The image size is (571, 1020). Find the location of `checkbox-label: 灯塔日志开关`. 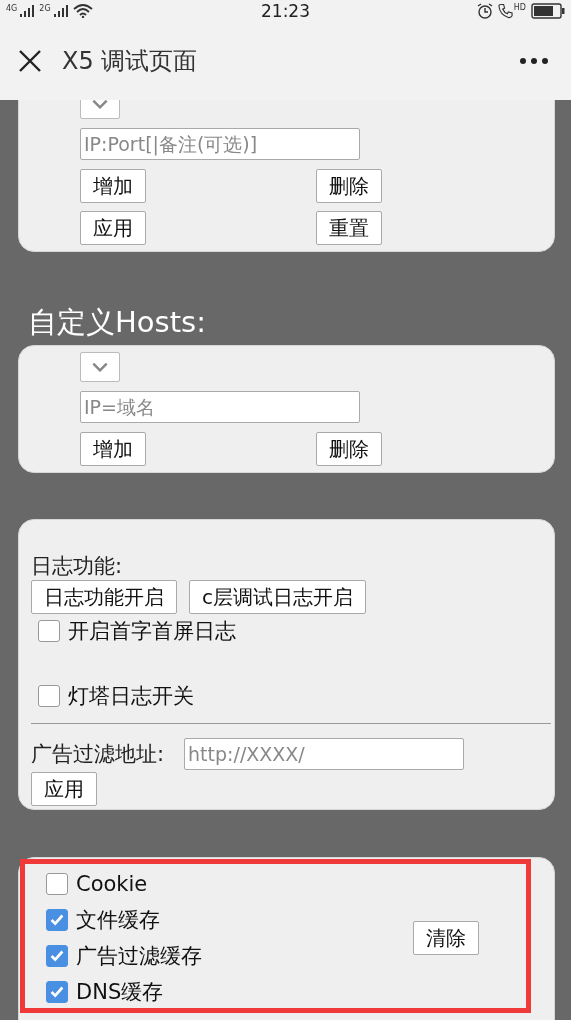

checkbox-label: 灯塔日志开关 is located at coordinates (131, 696).